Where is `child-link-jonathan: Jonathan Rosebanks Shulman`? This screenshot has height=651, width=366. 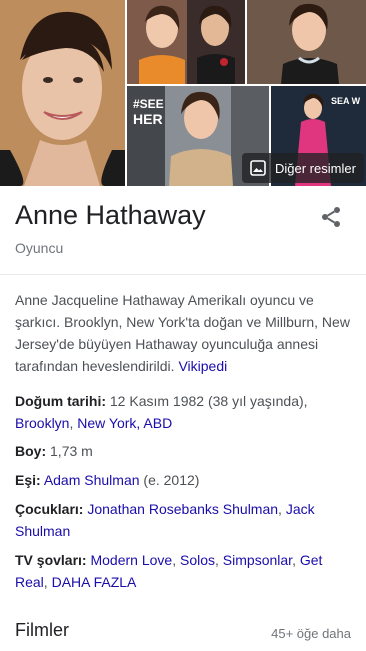 child-link-jonathan: Jonathan Rosebanks Shulman is located at coordinates (182, 509).